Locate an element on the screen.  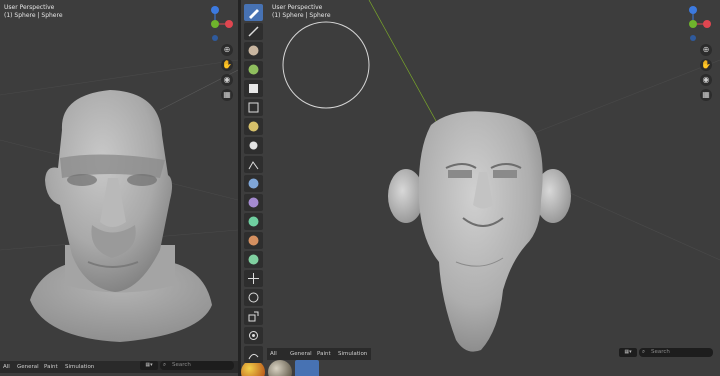
annotate-tool is located at coordinates (253, 354).